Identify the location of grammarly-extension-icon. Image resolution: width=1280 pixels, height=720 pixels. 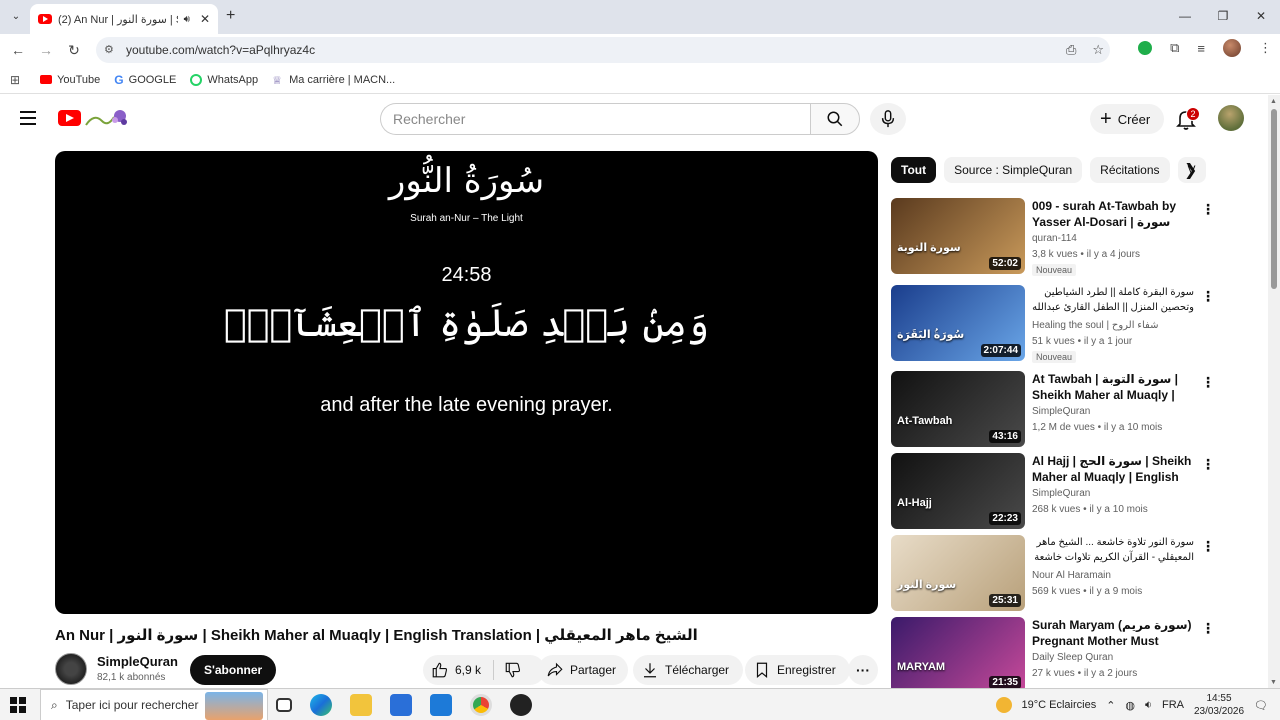
(1145, 48).